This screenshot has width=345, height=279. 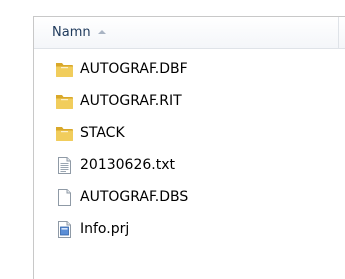 What do you see at coordinates (134, 69) in the screenshot?
I see `file-name: AUTOGRAF.DBF` at bounding box center [134, 69].